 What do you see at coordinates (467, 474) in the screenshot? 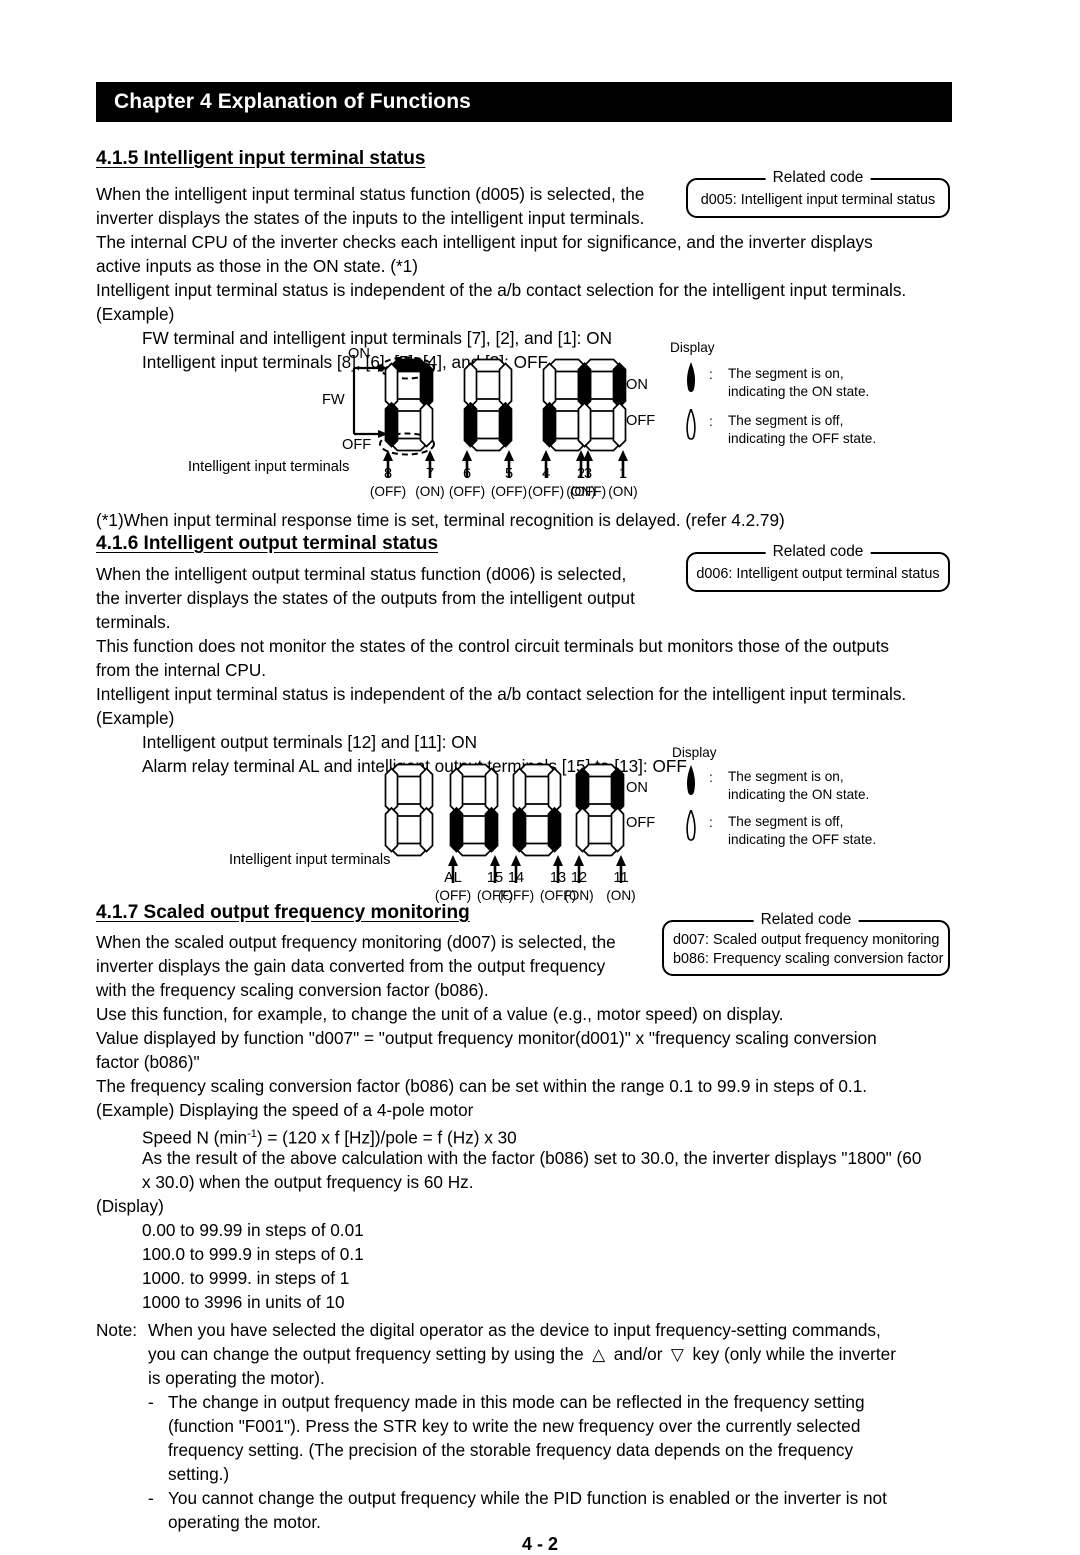
I see `input-terminal-number: 6` at bounding box center [467, 474].